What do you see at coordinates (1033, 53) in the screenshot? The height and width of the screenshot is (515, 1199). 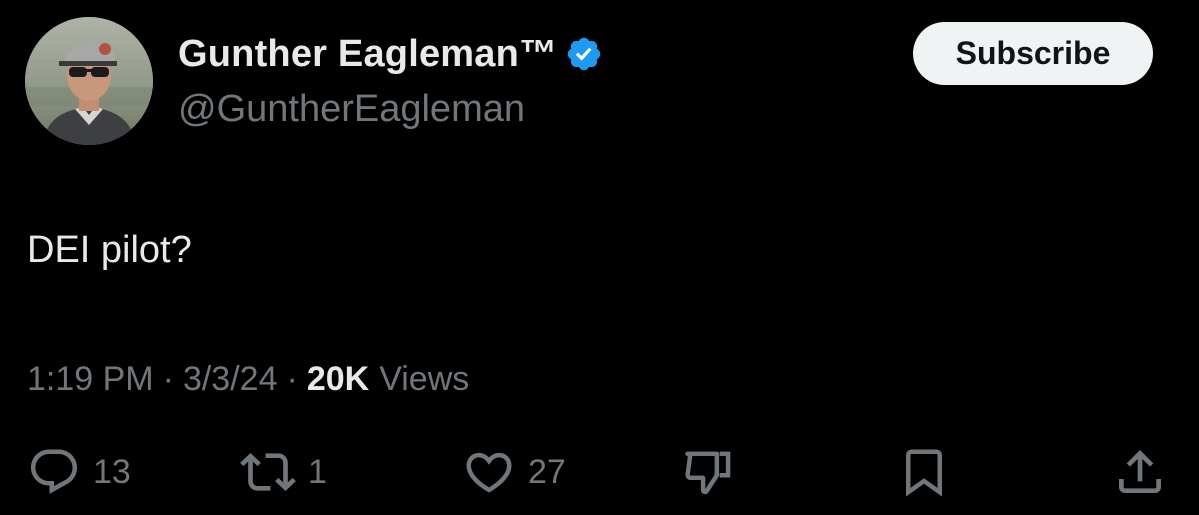 I see `subscribe-button: Subscribe` at bounding box center [1033, 53].